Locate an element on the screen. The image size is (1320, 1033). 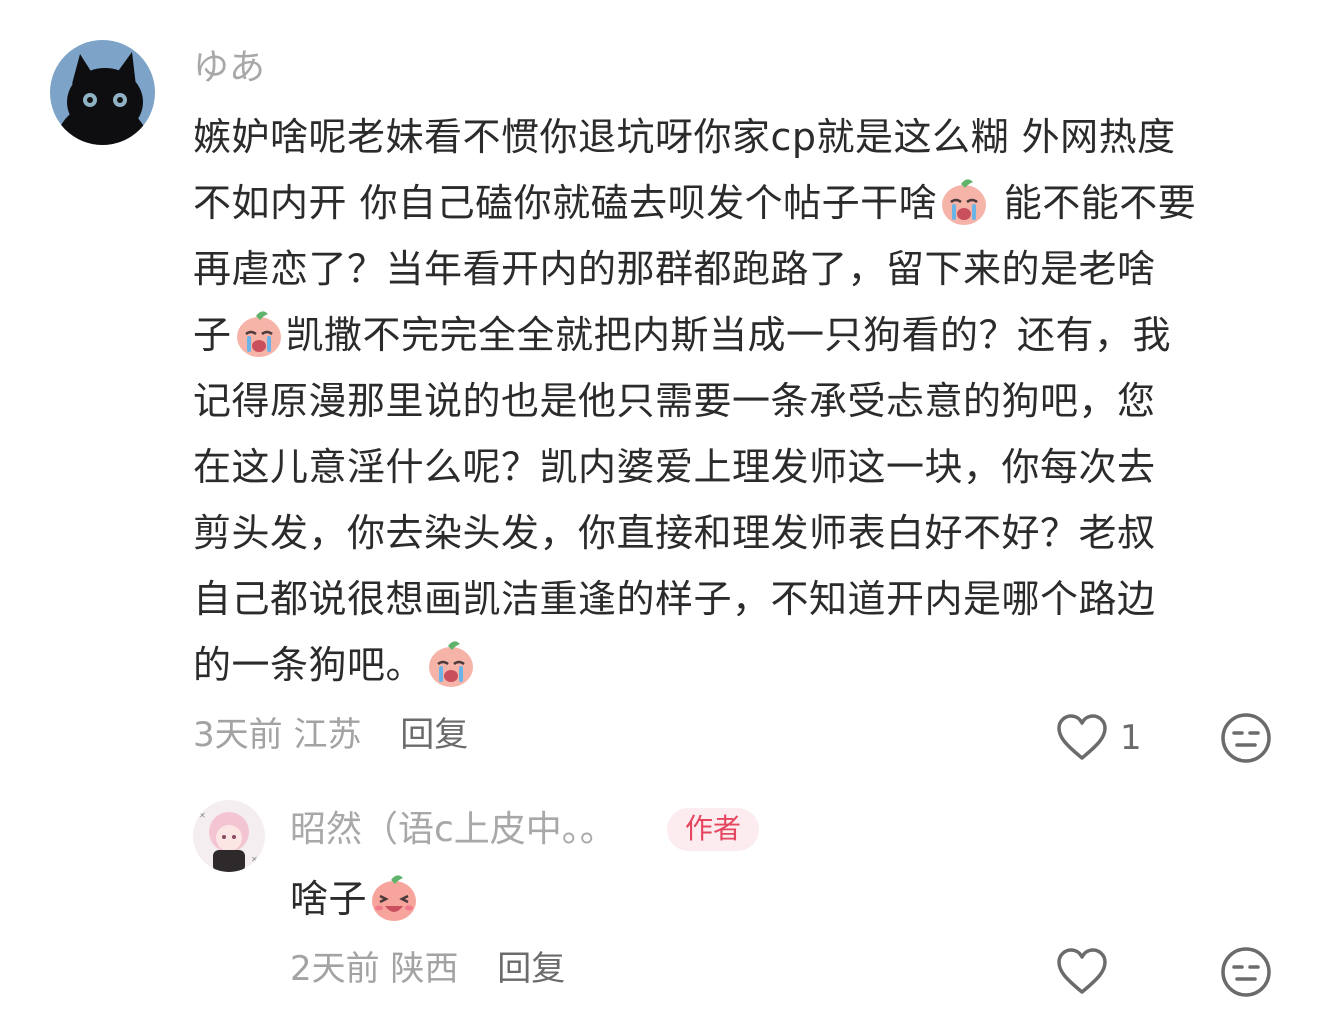
comment-line: 嫉妒啥呢老妹看不惯你退坑呀你家cp就是这么糊 外网热度 is located at coordinates (684, 137).